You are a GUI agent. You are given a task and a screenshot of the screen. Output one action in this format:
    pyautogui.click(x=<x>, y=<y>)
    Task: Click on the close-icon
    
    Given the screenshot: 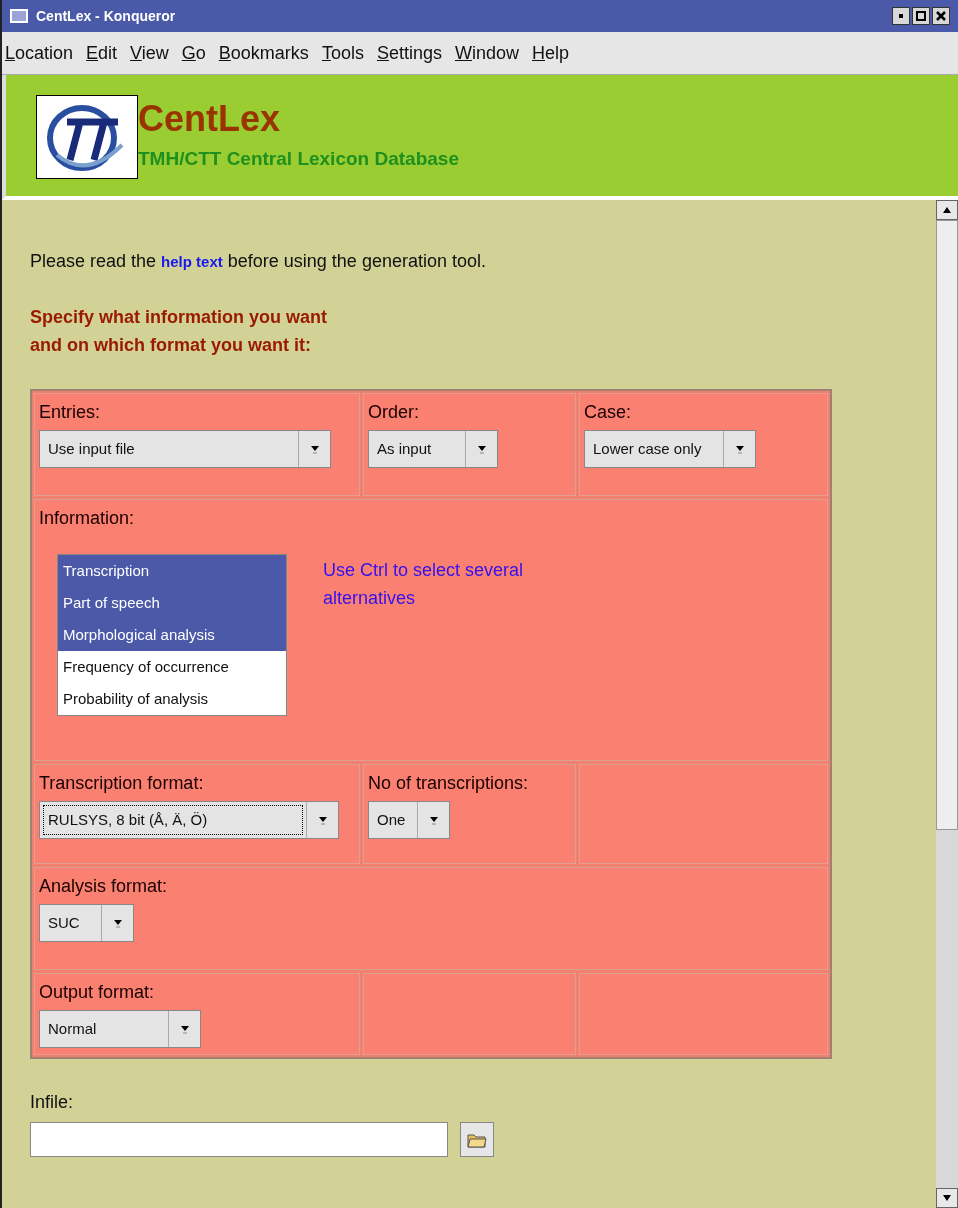 What is the action you would take?
    pyautogui.click(x=941, y=16)
    